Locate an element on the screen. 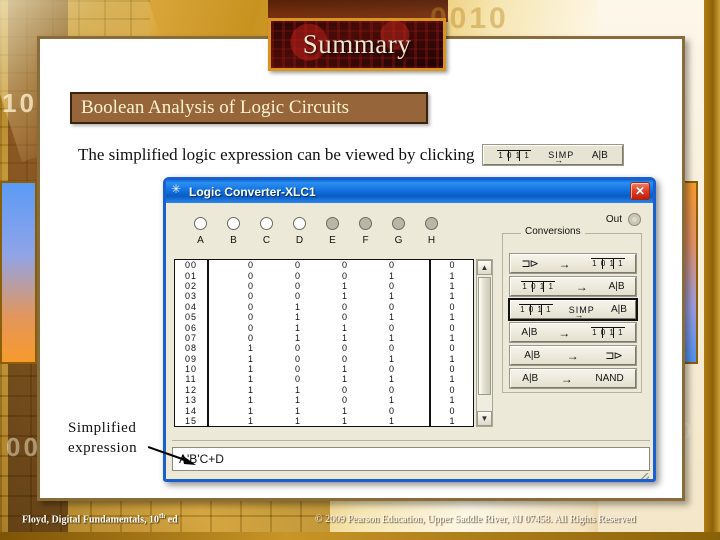 Image resolution: width=720 pixels, height=540 pixels. table-row: 0011 is located at coordinates (320, 296).